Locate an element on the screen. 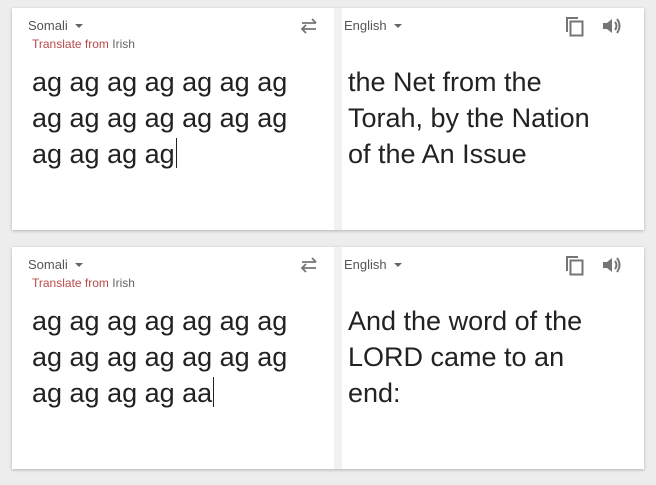 The width and height of the screenshot is (656, 485). translation-text: And the word of the LORD came to an end: is located at coordinates (465, 357).